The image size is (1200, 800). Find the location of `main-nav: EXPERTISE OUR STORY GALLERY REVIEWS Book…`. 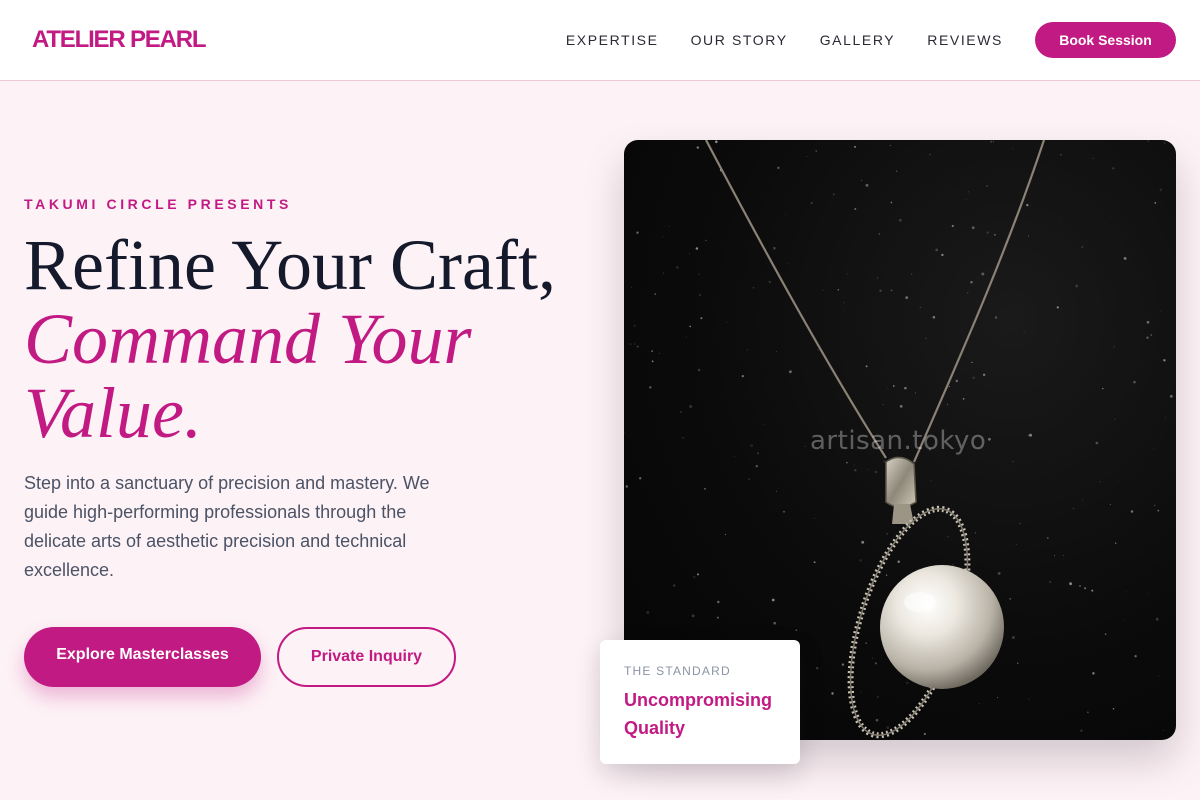

main-nav: EXPERTISE OUR STORY GALLERY REVIEWS Book… is located at coordinates (871, 40).